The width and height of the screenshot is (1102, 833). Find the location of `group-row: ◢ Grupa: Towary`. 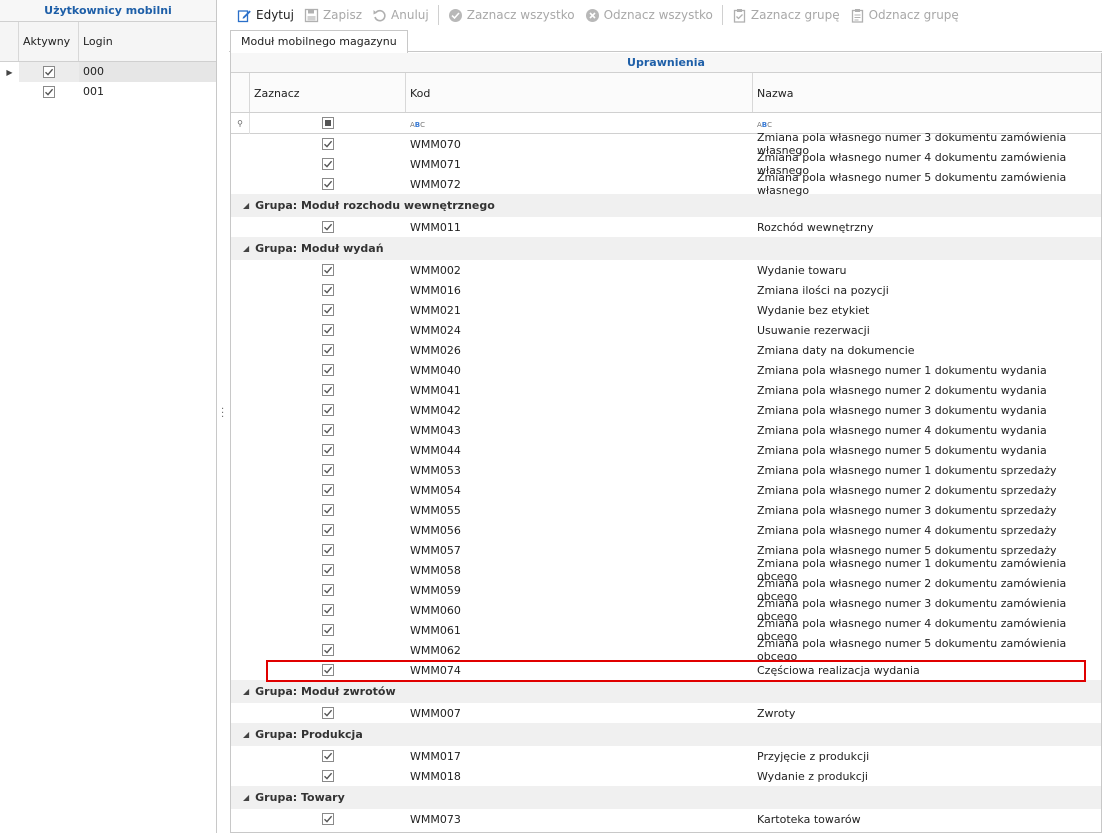

group-row: ◢ Grupa: Towary is located at coordinates (666, 797).